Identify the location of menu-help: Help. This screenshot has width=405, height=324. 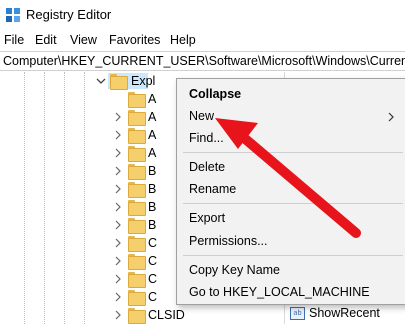
(183, 40).